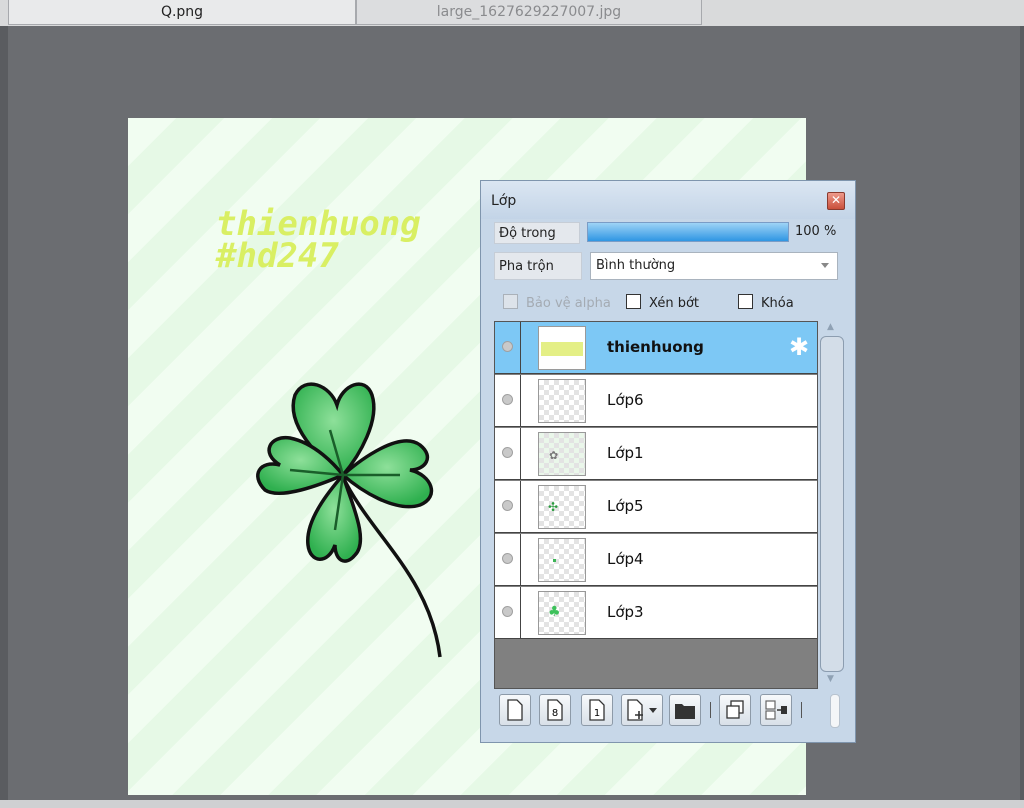 This screenshot has height=808, width=1024. I want to click on new-folder-icon, so click(685, 711).